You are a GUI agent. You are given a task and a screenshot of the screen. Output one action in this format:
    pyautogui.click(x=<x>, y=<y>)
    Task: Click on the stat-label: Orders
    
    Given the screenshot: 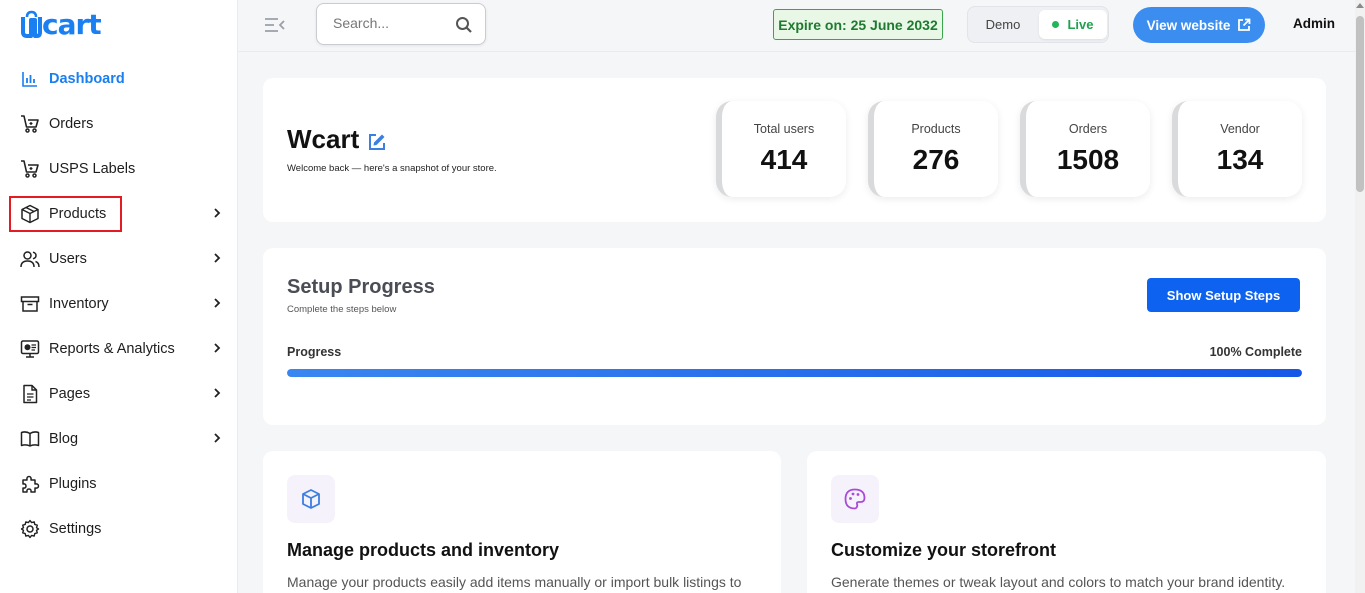 What is the action you would take?
    pyautogui.click(x=1088, y=129)
    